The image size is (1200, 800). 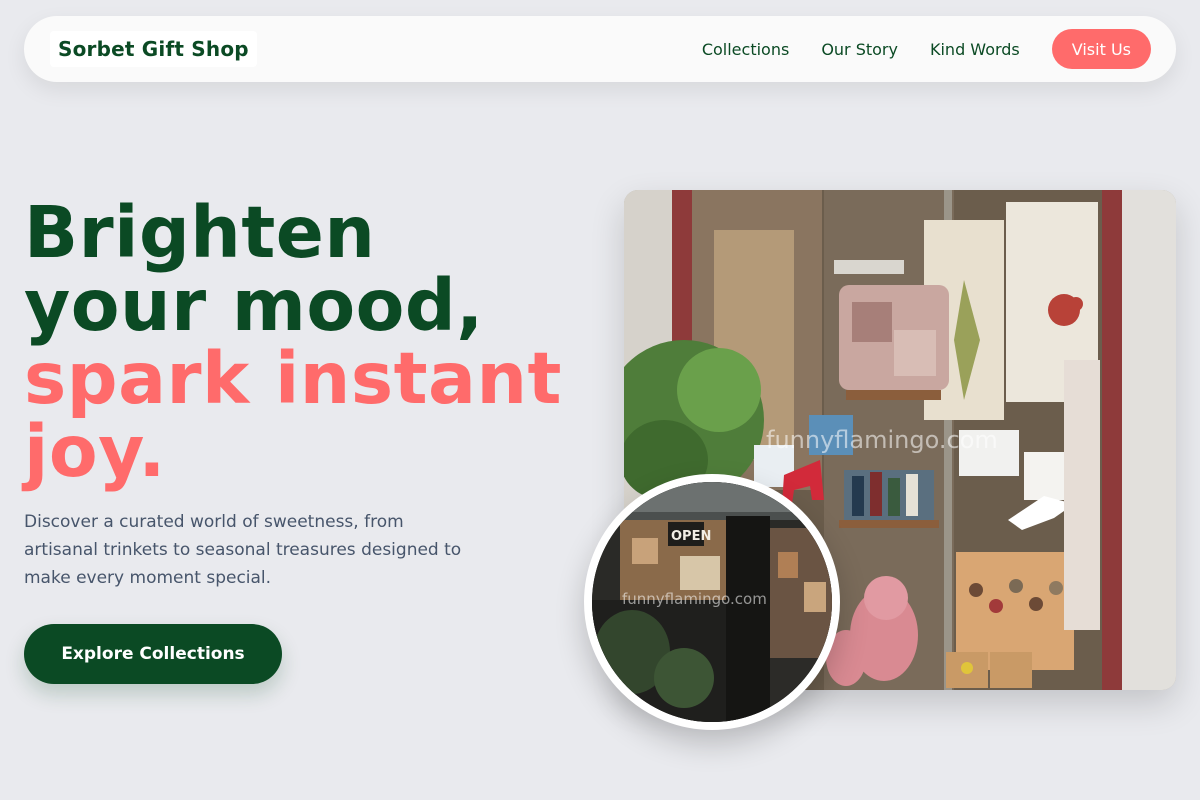 I want to click on inset-photo-watermark: funnyflamingo.com, so click(x=694, y=599).